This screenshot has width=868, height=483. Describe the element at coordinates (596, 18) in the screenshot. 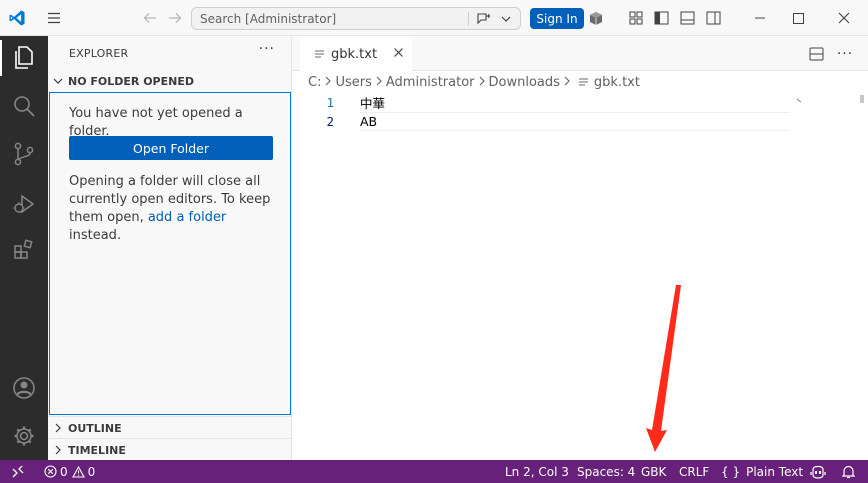

I see `cube-icon` at that location.